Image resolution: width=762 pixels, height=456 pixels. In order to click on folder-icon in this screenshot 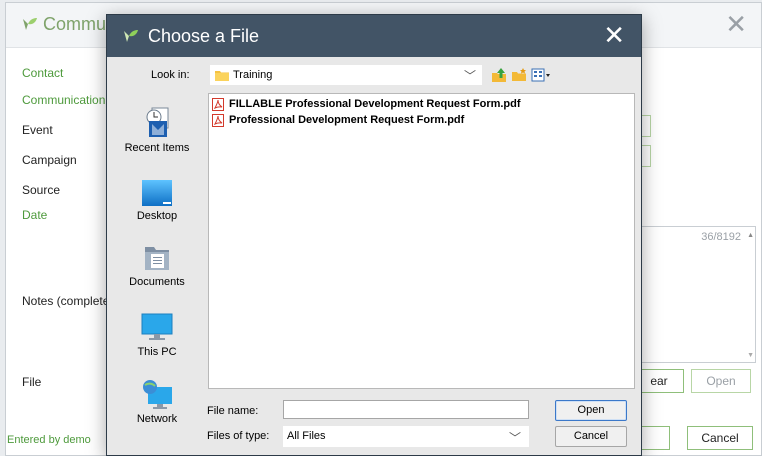, I will do `click(222, 76)`.